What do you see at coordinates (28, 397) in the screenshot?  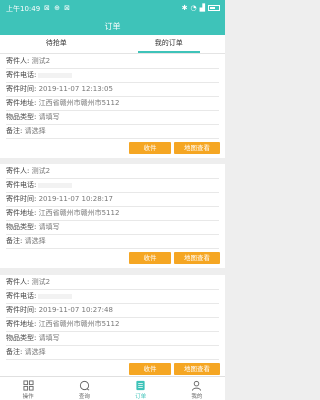 I see `nav-label: 操作` at bounding box center [28, 397].